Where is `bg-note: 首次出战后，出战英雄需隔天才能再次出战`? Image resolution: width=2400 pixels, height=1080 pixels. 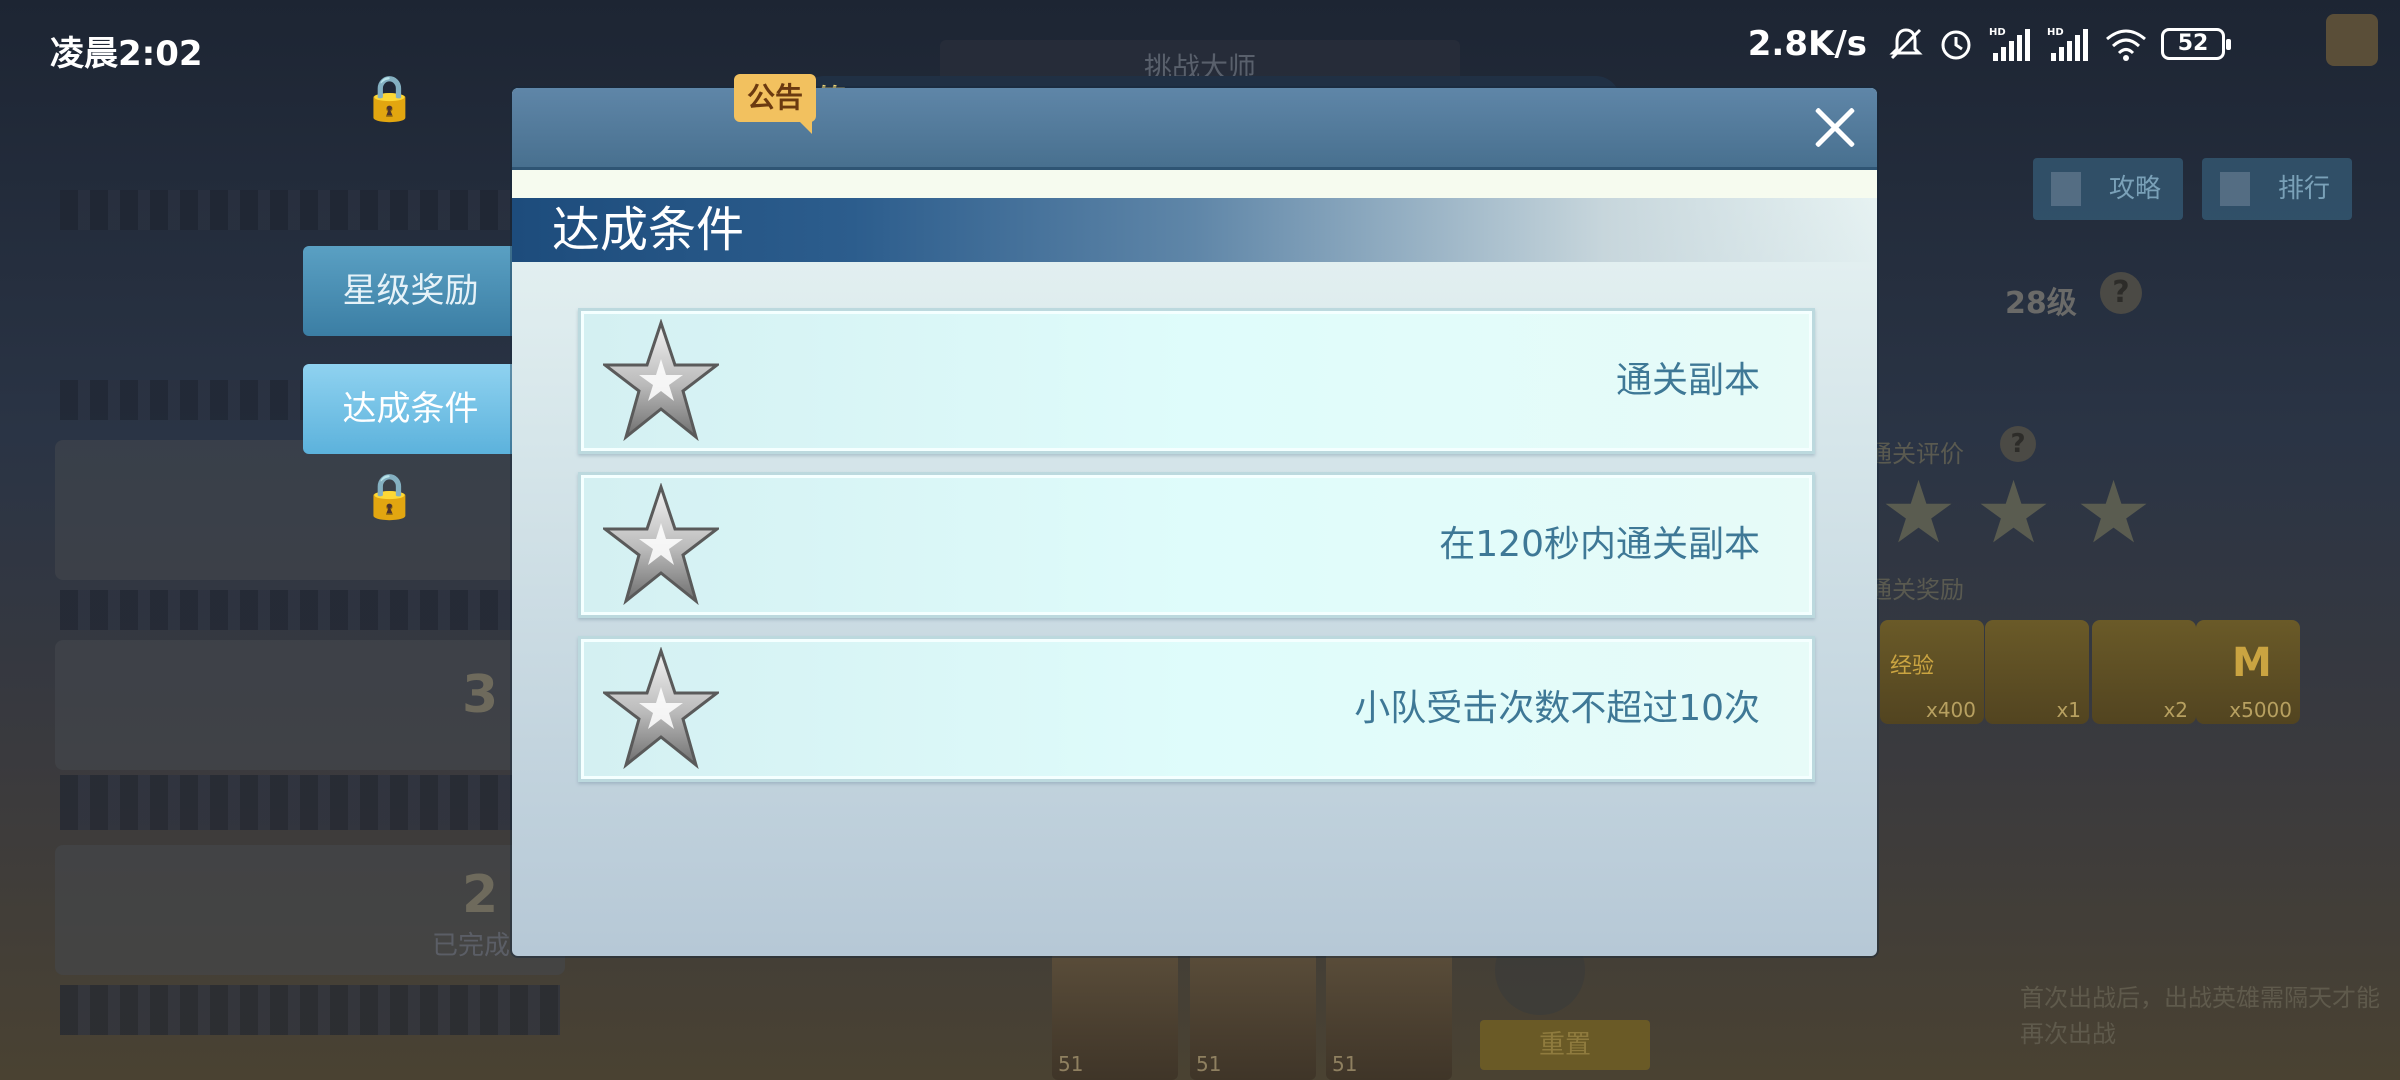
bg-note: 首次出战后，出战英雄需隔天才能再次出战 is located at coordinates (2200, 1016).